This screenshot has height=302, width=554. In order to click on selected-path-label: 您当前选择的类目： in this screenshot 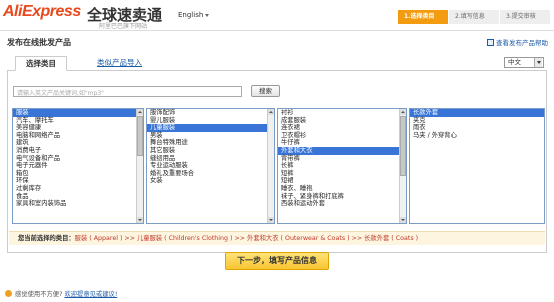, I will do `click(46, 238)`.